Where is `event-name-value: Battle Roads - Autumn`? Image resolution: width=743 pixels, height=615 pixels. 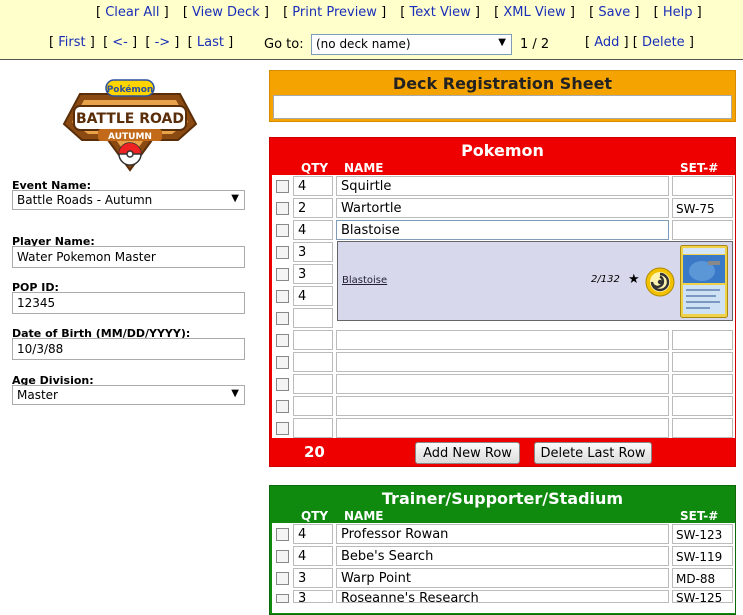 event-name-value: Battle Roads - Autumn is located at coordinates (85, 200).